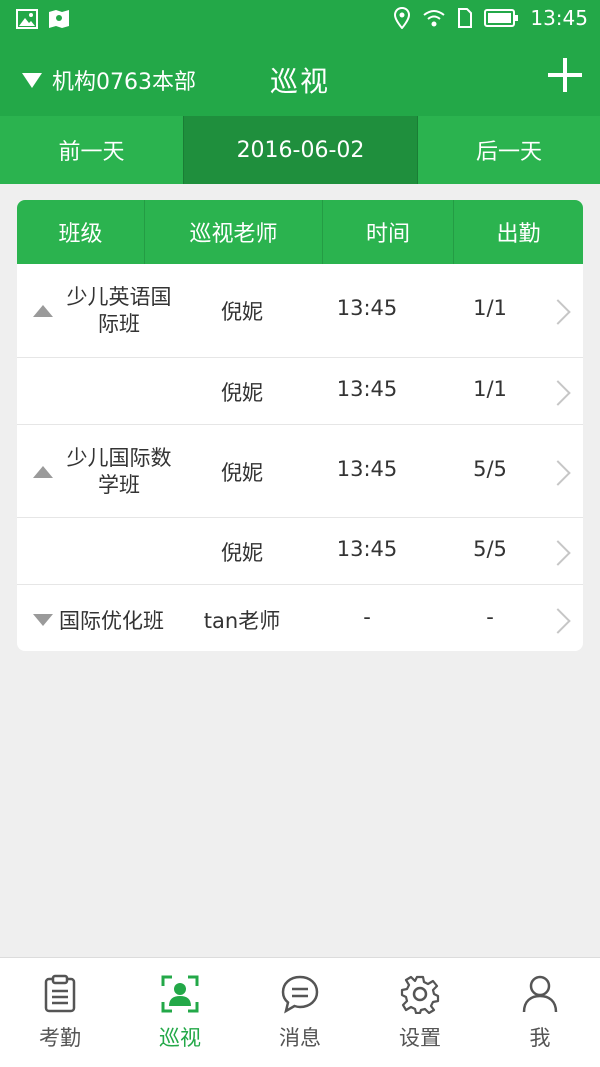 The width and height of the screenshot is (600, 1067). I want to click on class-name-line: 学班, so click(119, 485).